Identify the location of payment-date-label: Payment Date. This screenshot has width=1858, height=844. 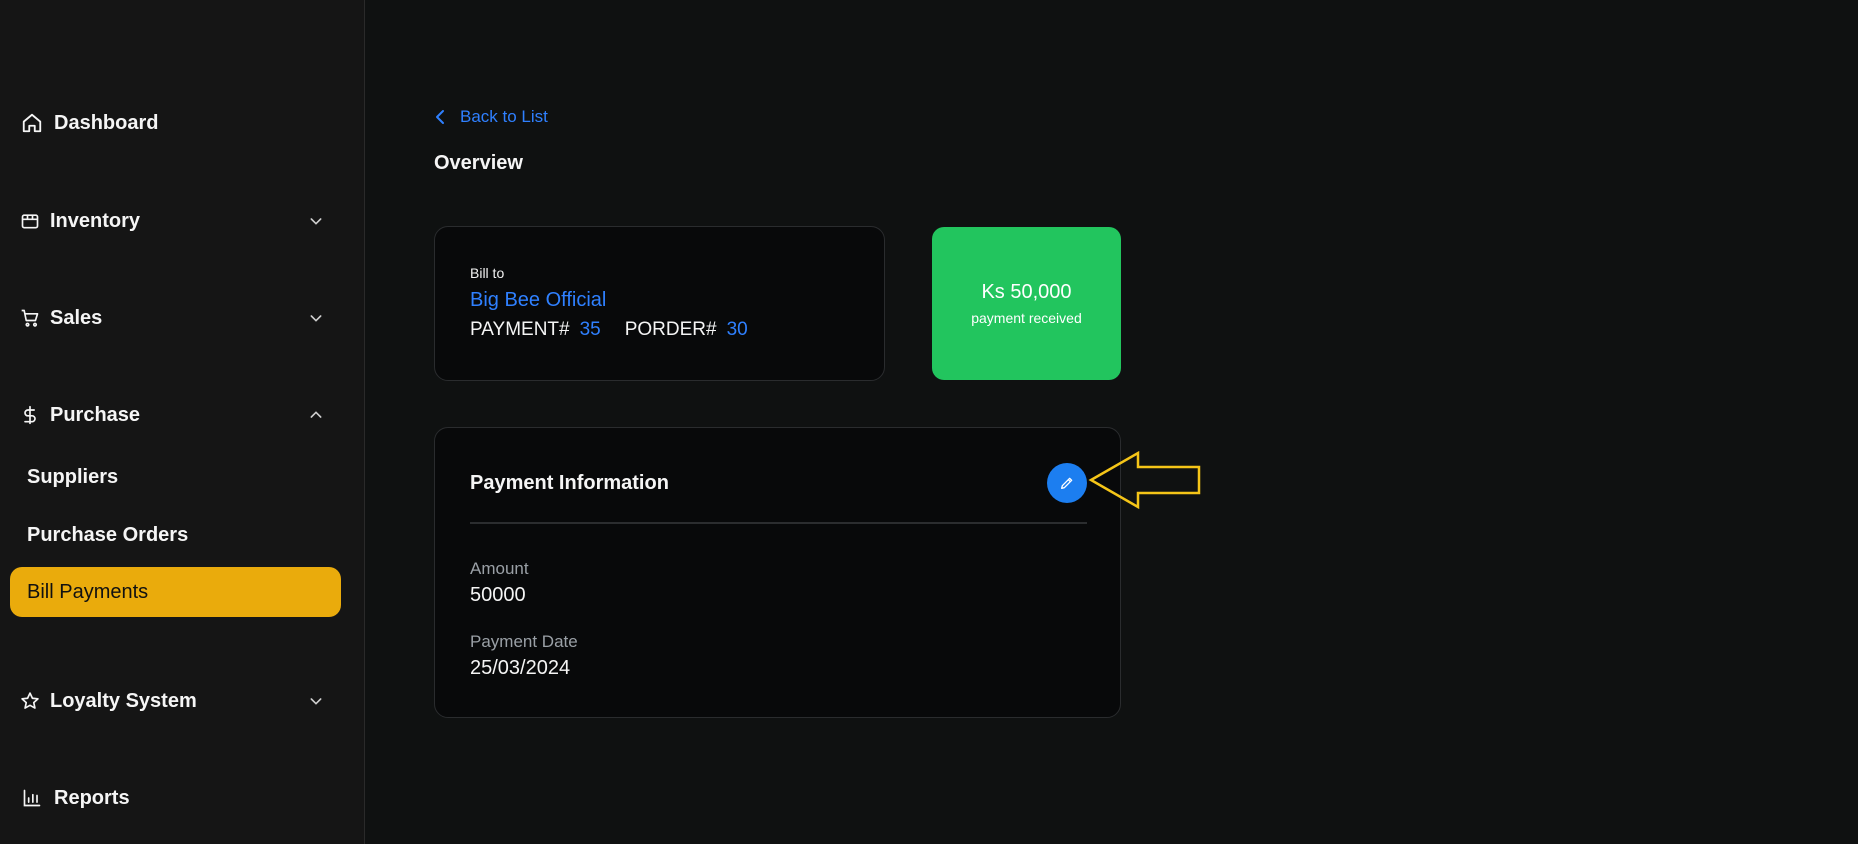
(524, 641).